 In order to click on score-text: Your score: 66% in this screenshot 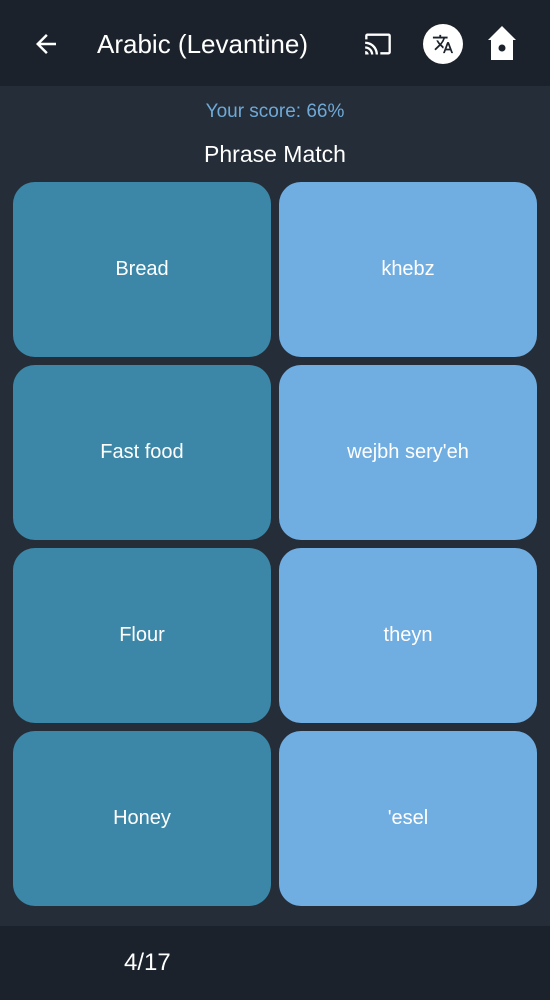, I will do `click(275, 111)`.